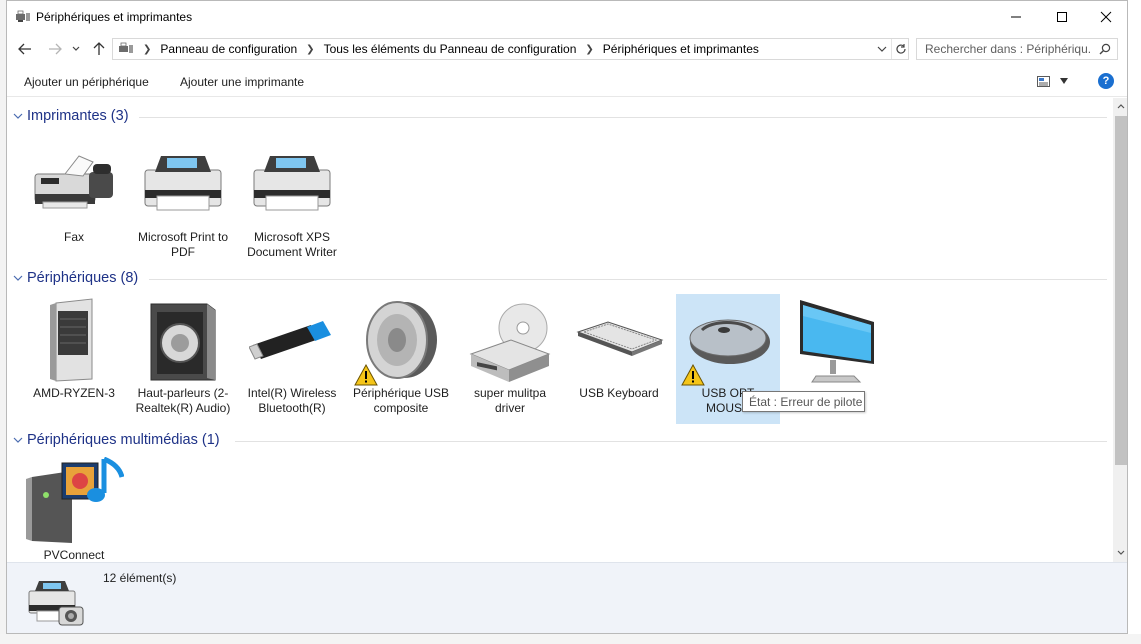  I want to click on device-tile-usb-composite: Périphérique USB composite, so click(401, 355).